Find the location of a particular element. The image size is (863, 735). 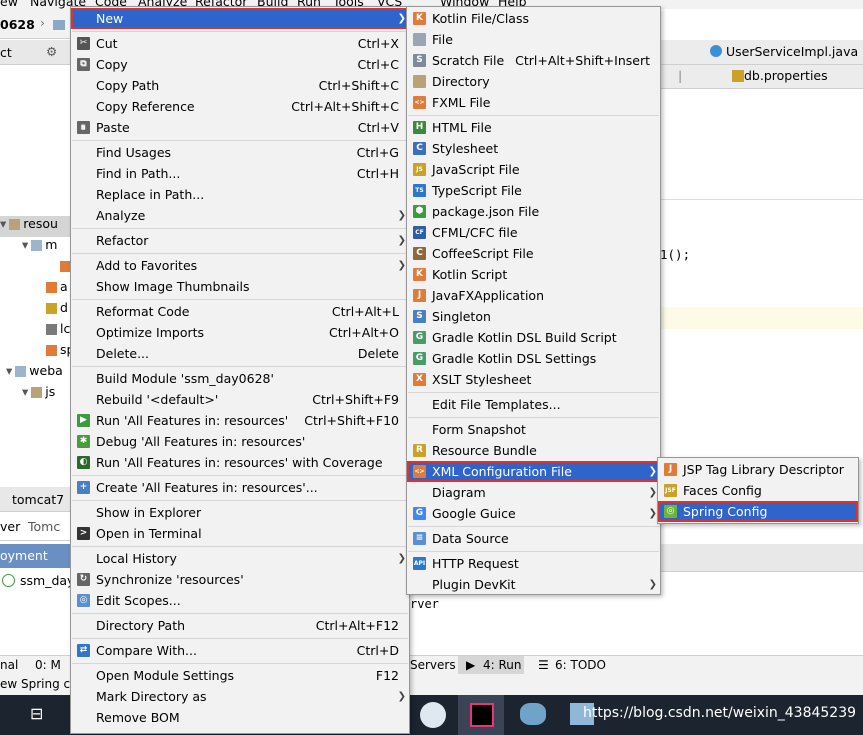

menu-item-shortcut: Ctrl+D is located at coordinates (377, 650).